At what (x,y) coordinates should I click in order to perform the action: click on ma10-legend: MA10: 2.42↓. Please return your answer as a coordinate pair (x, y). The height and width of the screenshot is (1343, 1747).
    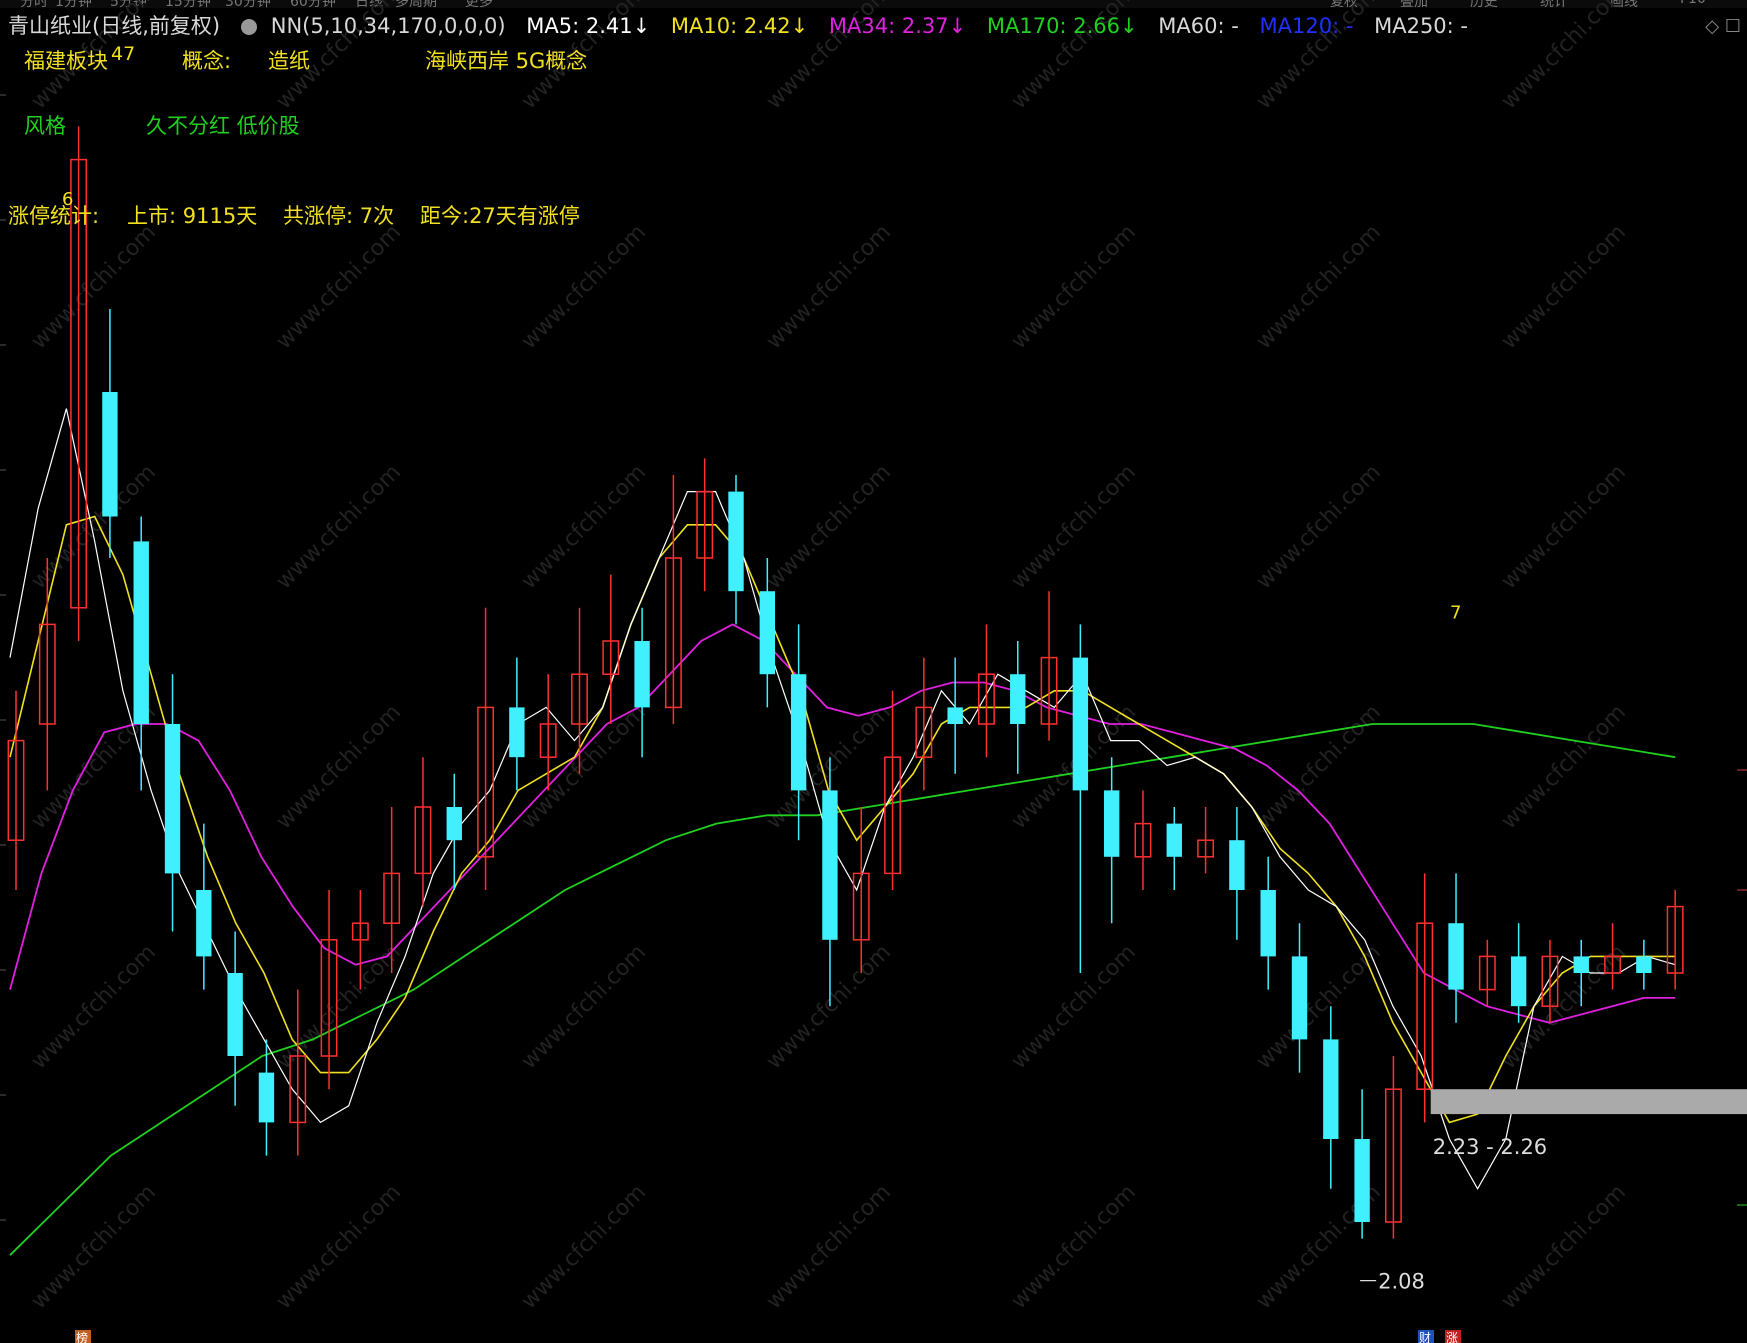
    Looking at the image, I should click on (739, 26).